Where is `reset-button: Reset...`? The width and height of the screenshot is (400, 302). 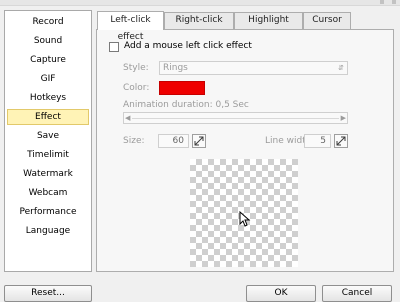
reset-button: Reset... is located at coordinates (48, 293).